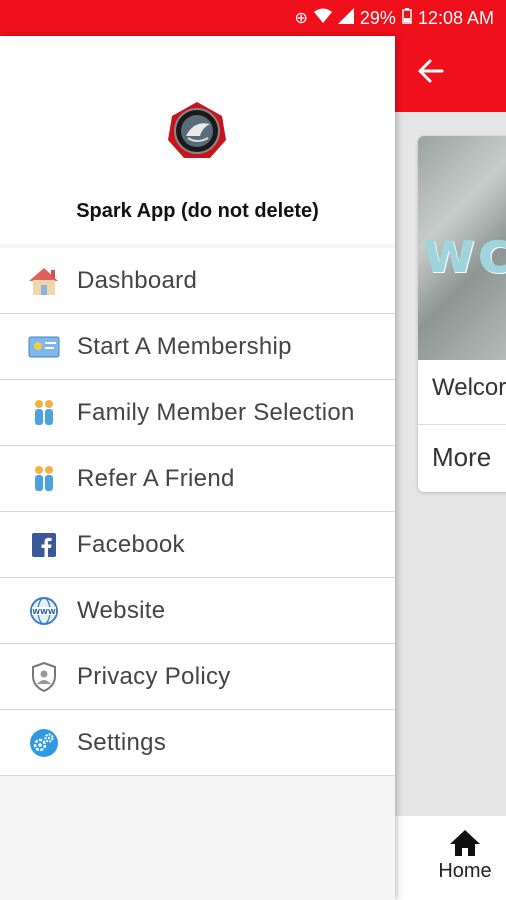  Describe the element at coordinates (407, 18) in the screenshot. I see `battery-icon` at that location.